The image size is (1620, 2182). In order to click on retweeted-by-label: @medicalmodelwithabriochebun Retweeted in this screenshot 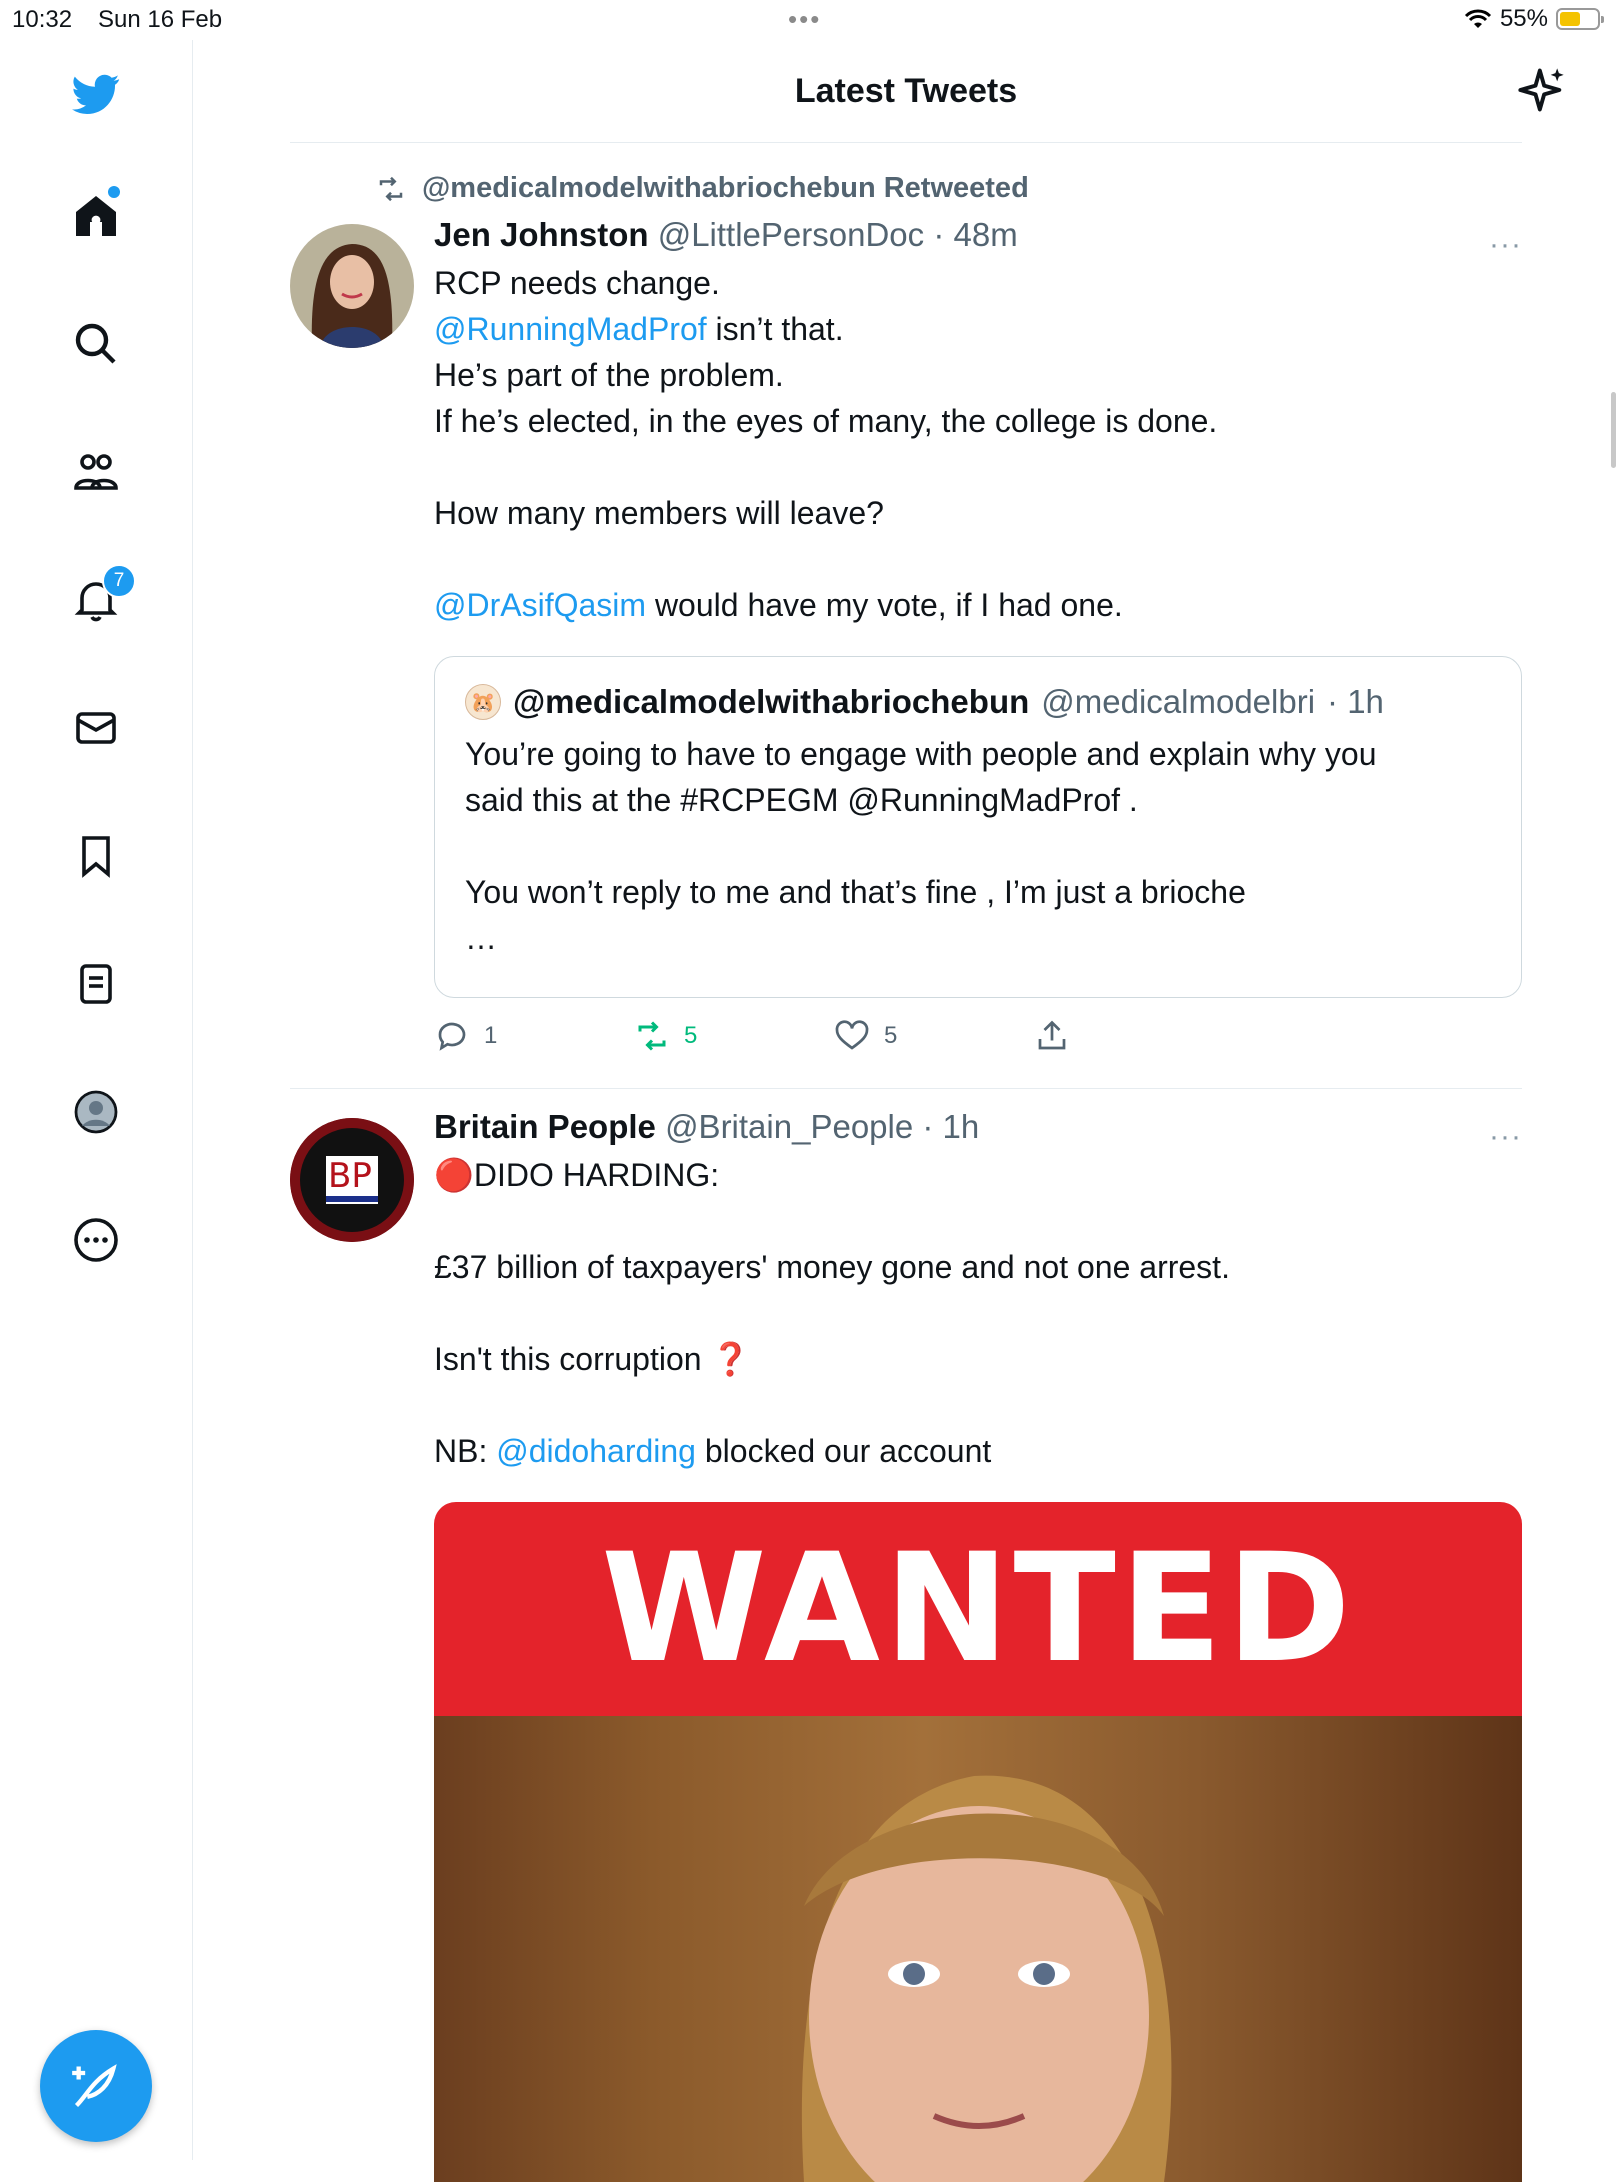, I will do `click(725, 188)`.